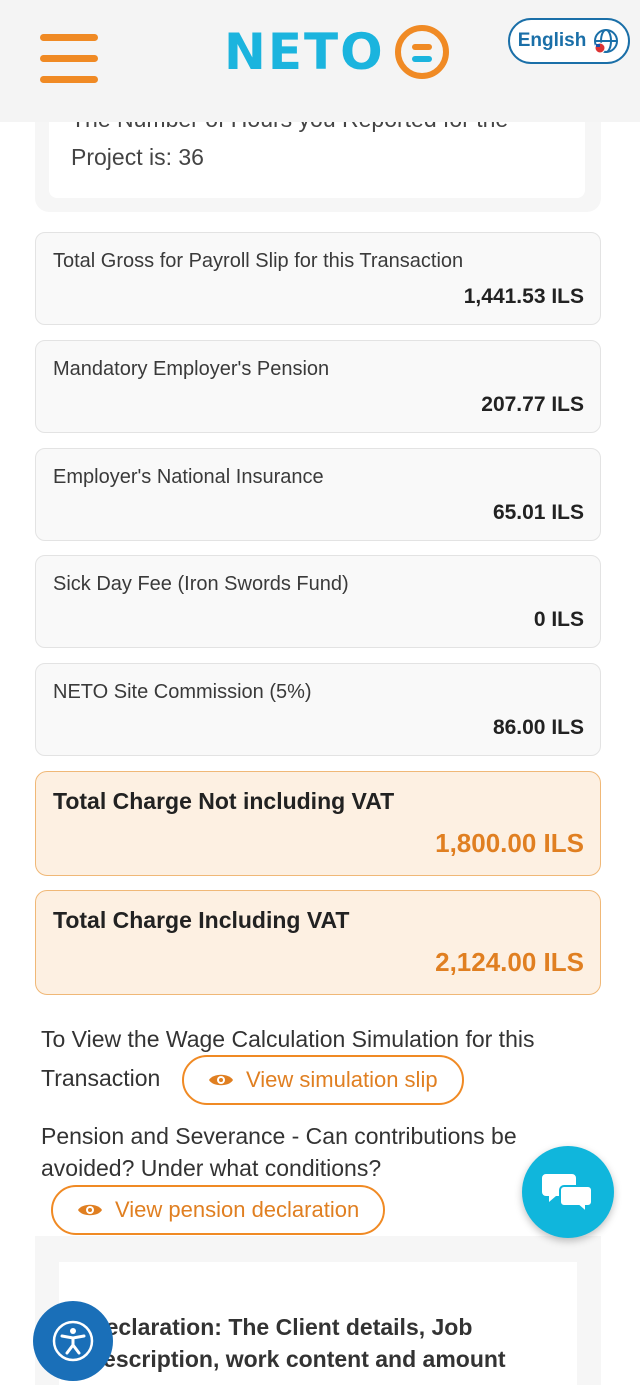 This screenshot has height=1385, width=640. What do you see at coordinates (281, 1327) in the screenshot?
I see `declaration-text-line1: Declaration: The Client details, Job` at bounding box center [281, 1327].